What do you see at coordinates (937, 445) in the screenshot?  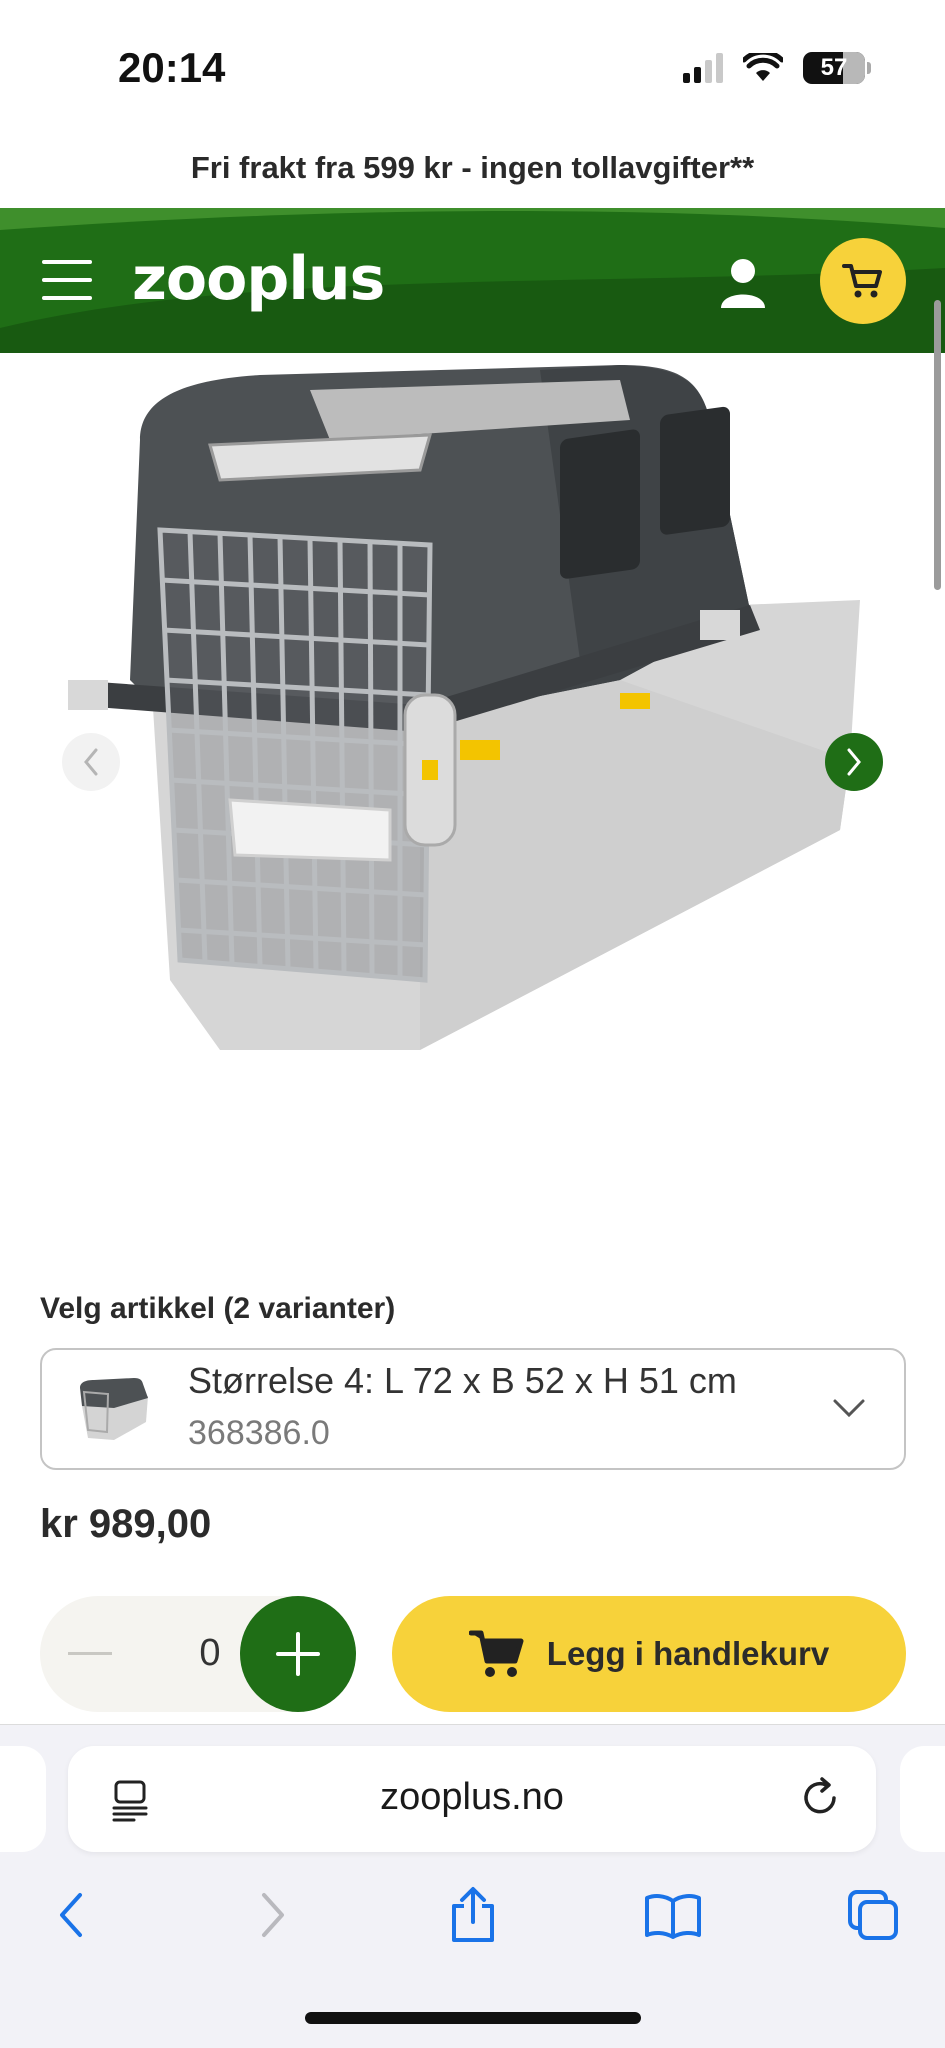 I see `page-scrollbar` at bounding box center [937, 445].